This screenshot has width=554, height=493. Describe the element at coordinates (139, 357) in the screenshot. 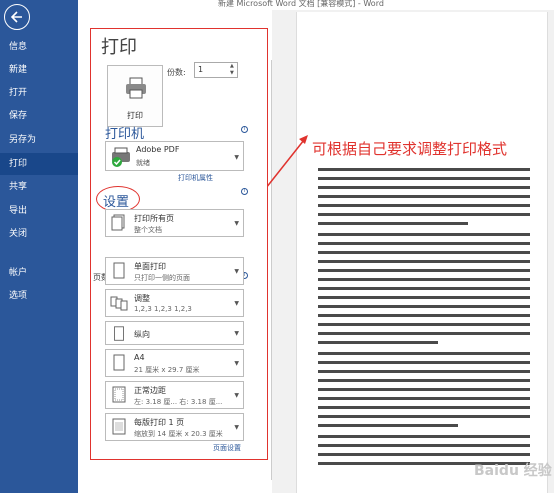

I see `paper-size-label: A4` at that location.